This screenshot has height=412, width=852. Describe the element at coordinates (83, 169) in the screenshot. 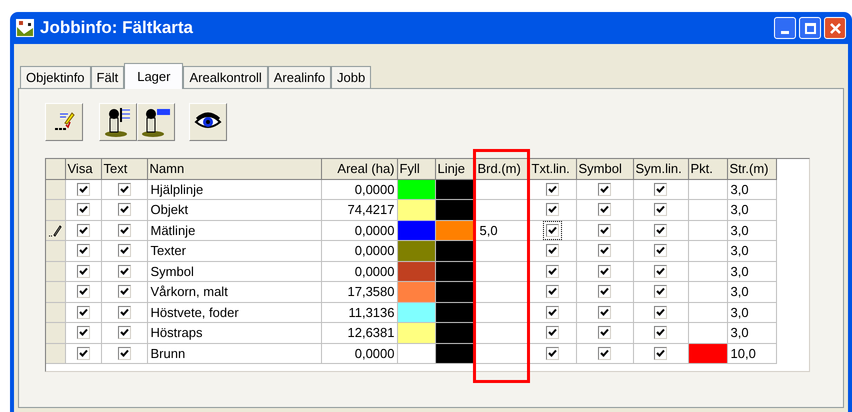

I see `column-header: Visa` at that location.